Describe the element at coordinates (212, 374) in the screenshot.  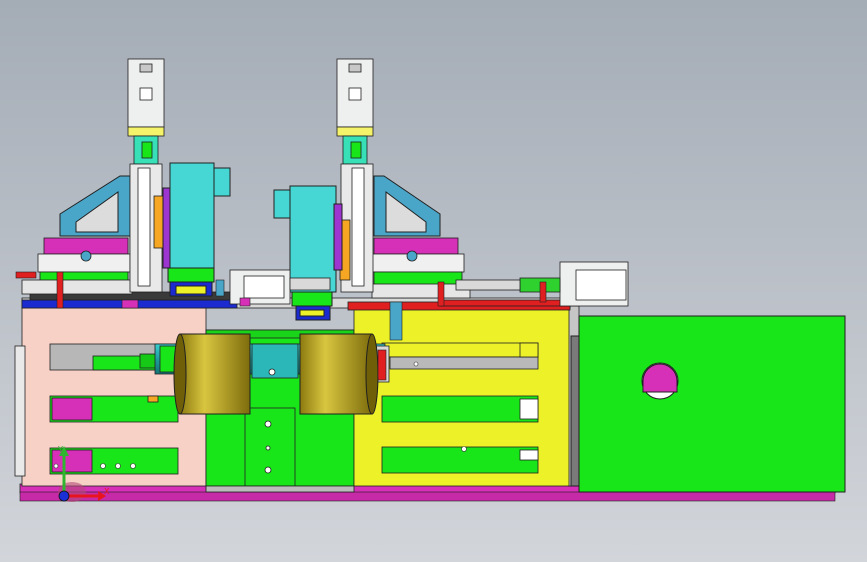
I see `roller-drum-left` at that location.